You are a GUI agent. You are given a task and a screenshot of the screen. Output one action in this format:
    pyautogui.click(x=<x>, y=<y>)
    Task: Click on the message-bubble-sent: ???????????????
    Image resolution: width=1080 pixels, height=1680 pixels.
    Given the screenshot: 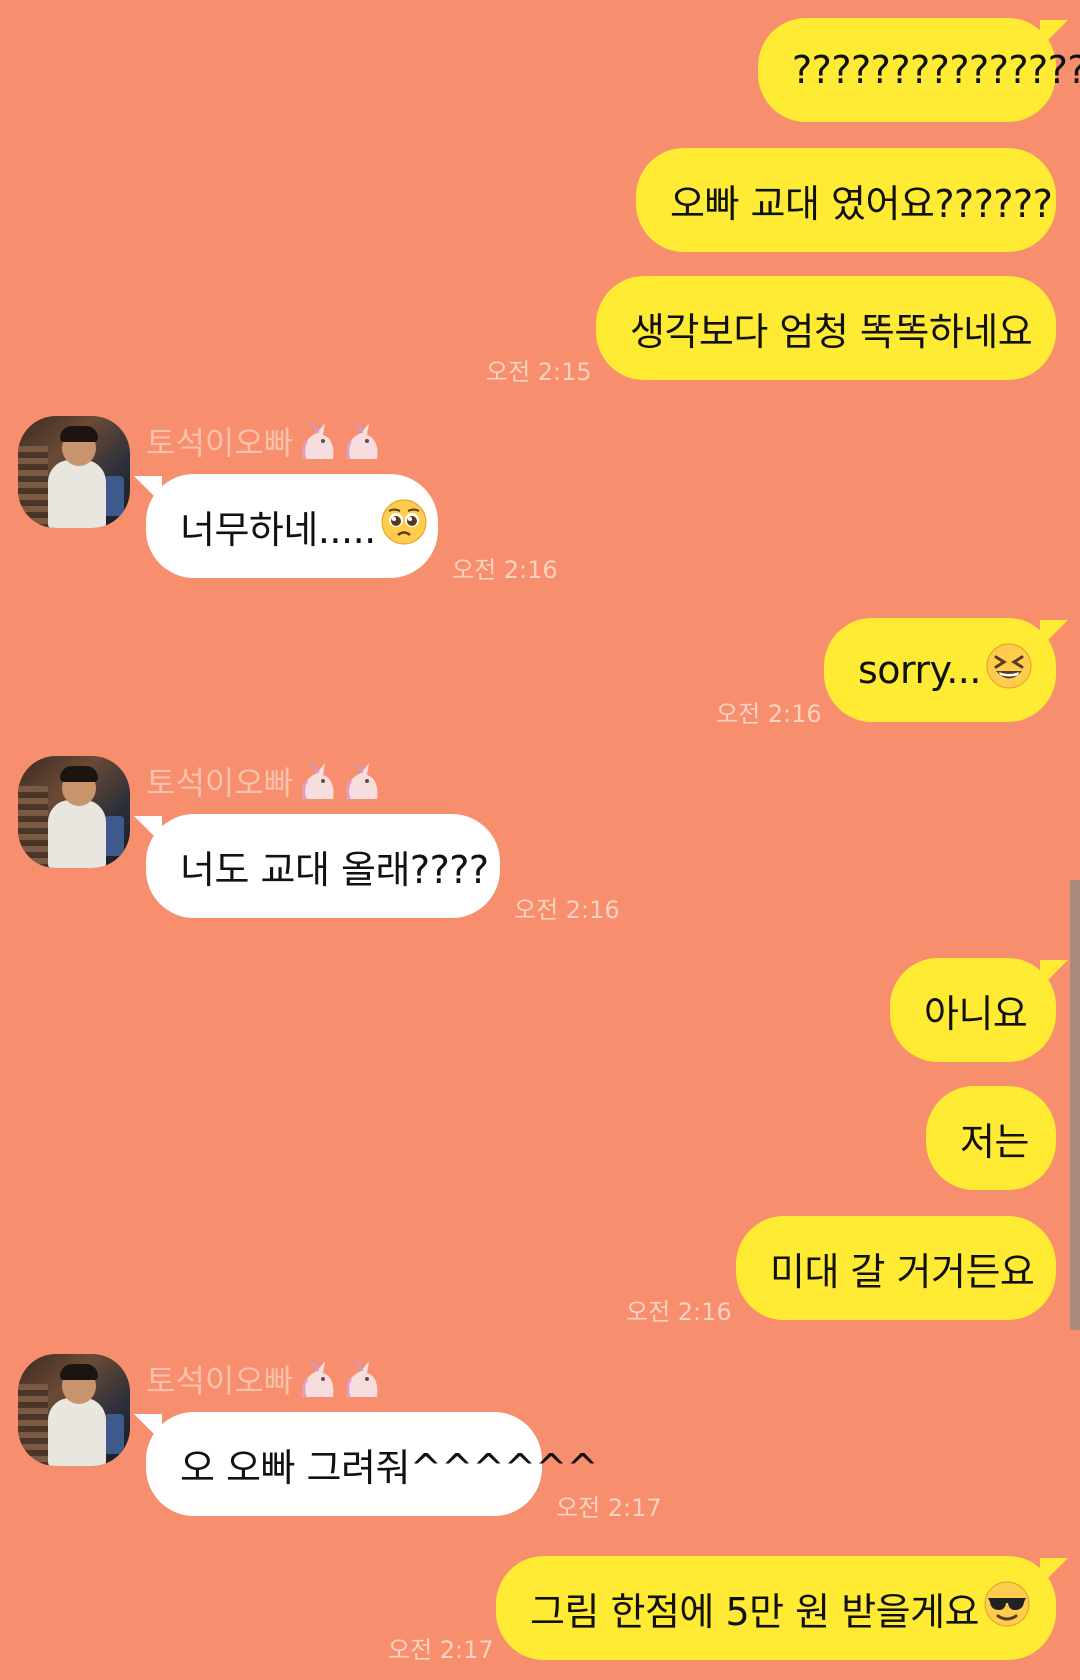 What is the action you would take?
    pyautogui.click(x=919, y=70)
    